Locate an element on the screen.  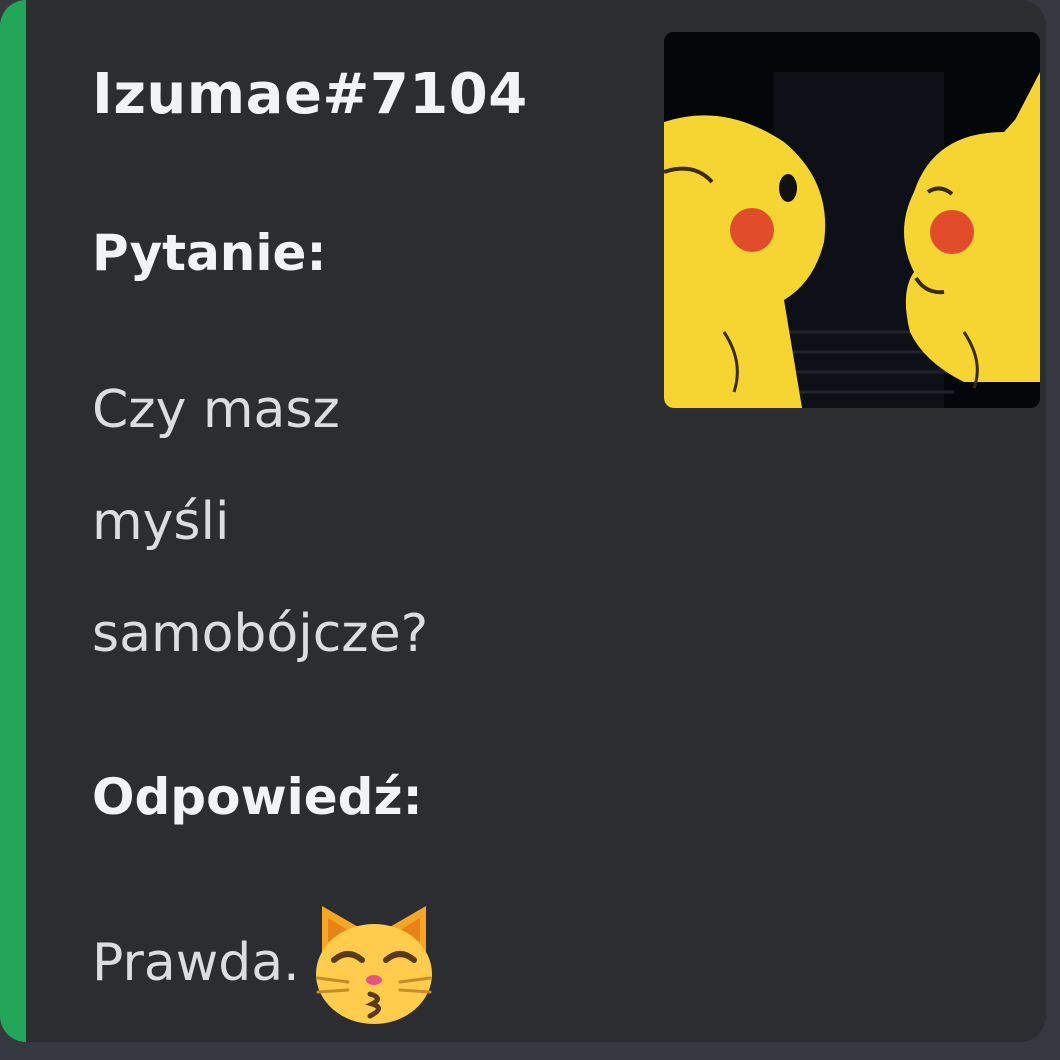
kissing-cat-icon is located at coordinates (373, 965).